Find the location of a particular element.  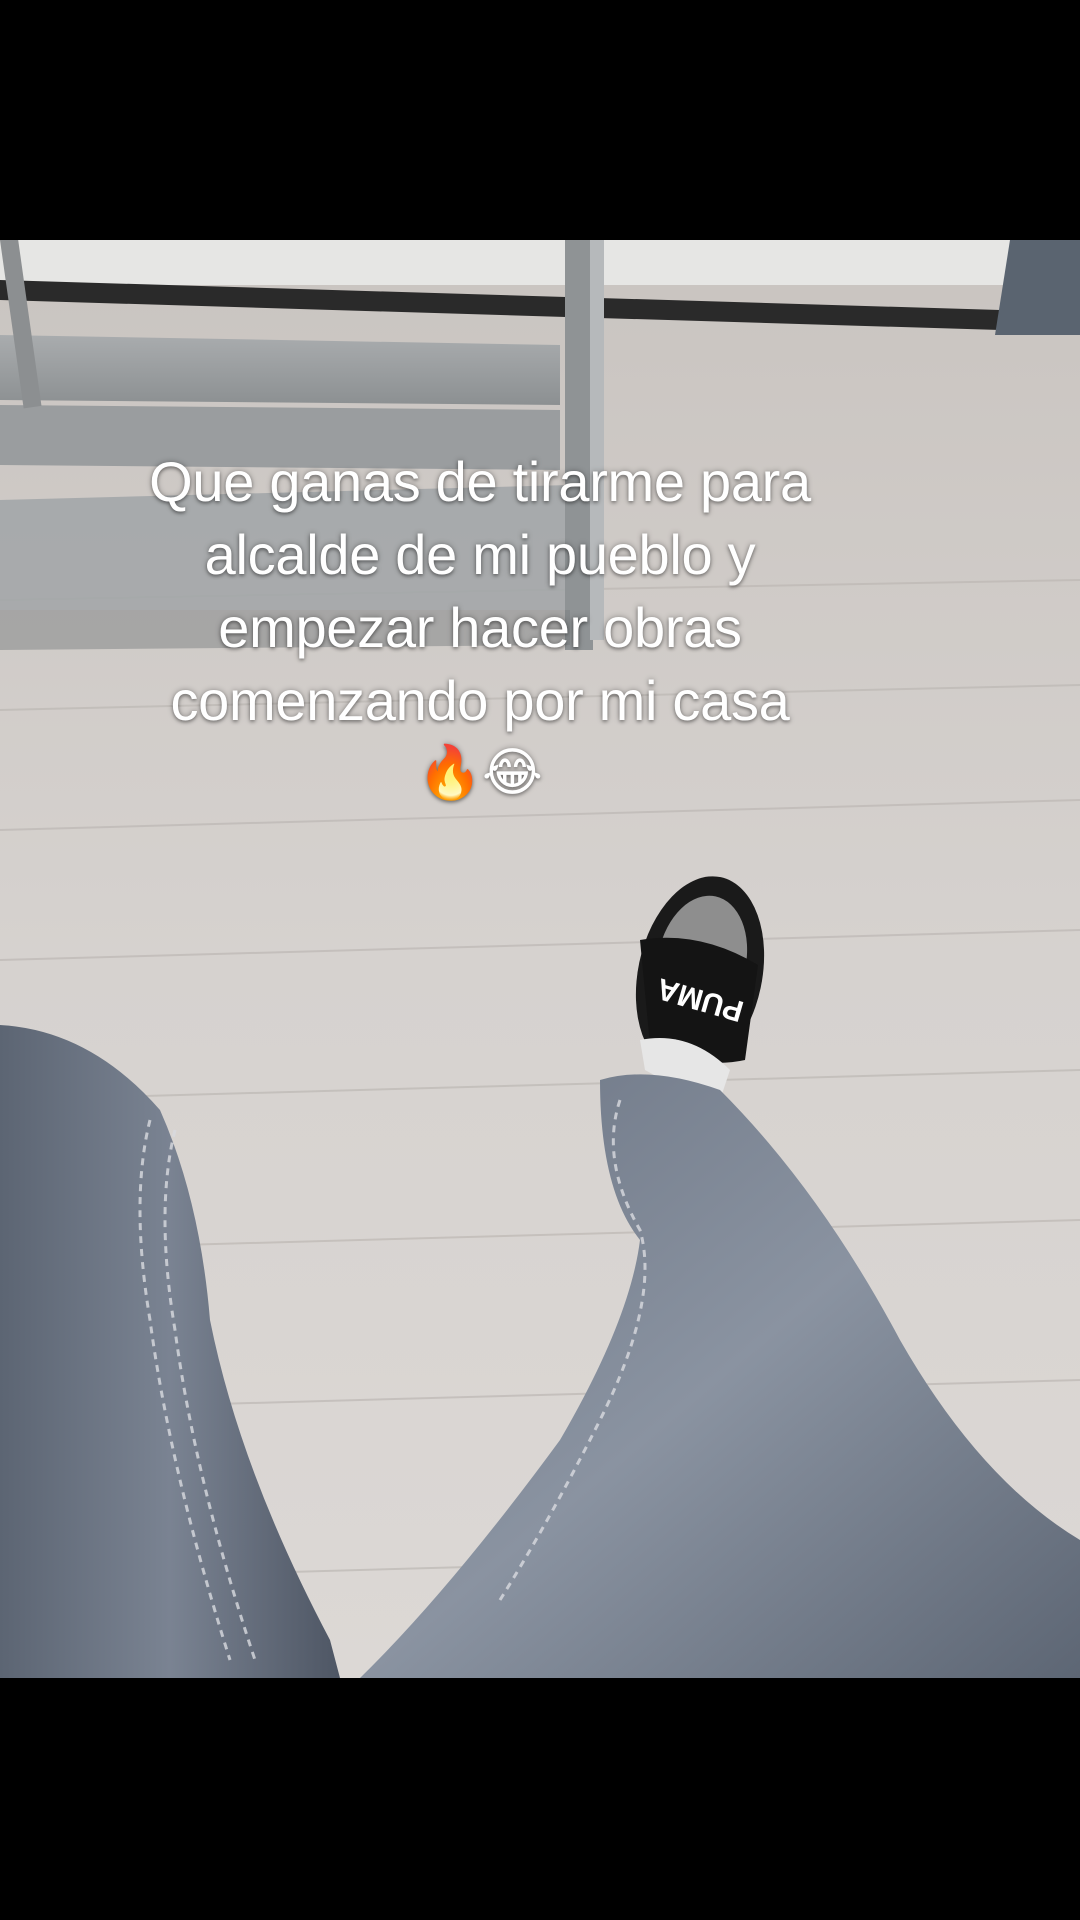

caption-line: Que ganas de tirarme para is located at coordinates (480, 481).